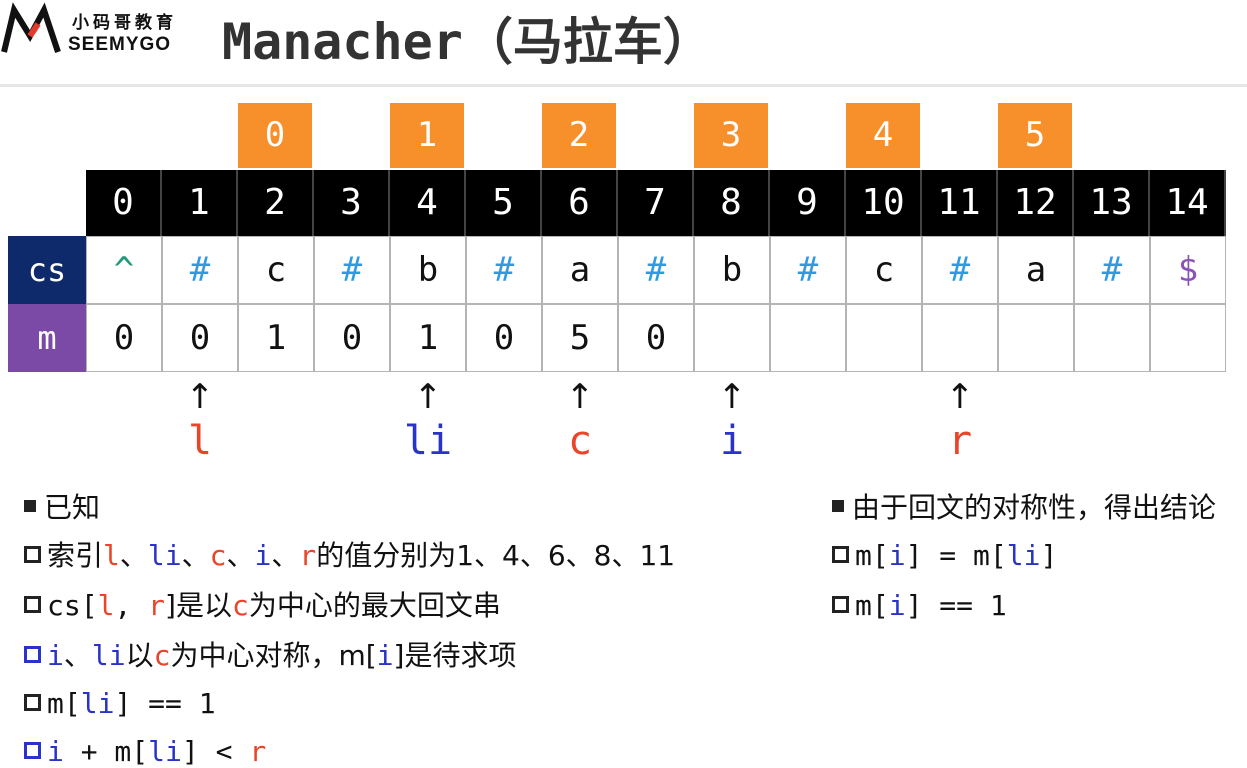 This screenshot has width=1247, height=768. What do you see at coordinates (580, 441) in the screenshot?
I see `pointer-label: c` at bounding box center [580, 441].